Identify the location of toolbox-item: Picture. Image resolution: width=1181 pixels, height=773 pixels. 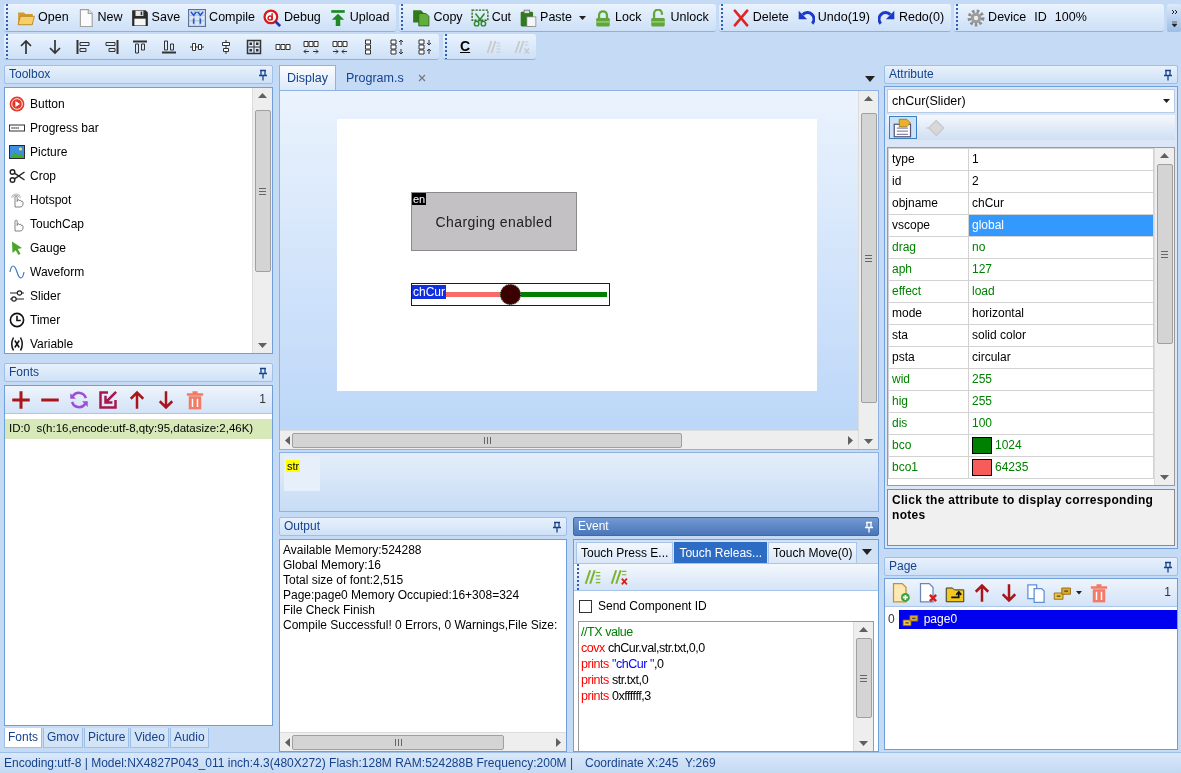
(128, 152).